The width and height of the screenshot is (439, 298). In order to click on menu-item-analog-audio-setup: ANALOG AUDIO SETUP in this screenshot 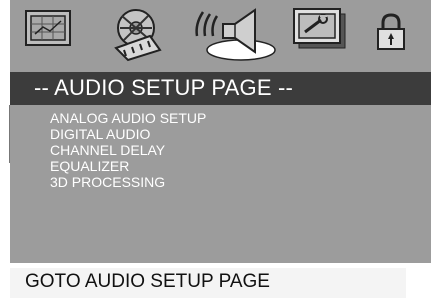, I will do `click(128, 118)`.